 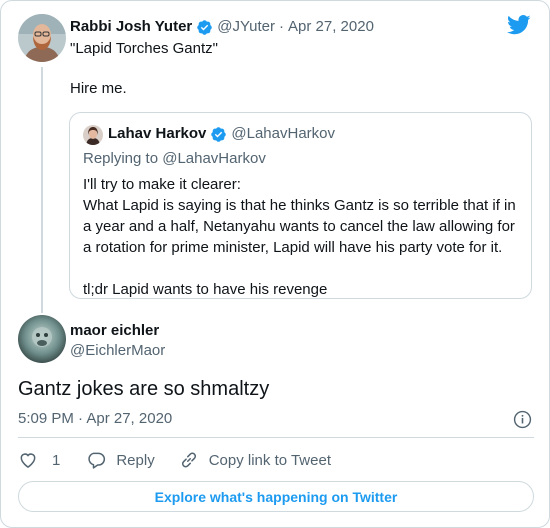 I want to click on speech-bubble-icon, so click(x=96, y=460).